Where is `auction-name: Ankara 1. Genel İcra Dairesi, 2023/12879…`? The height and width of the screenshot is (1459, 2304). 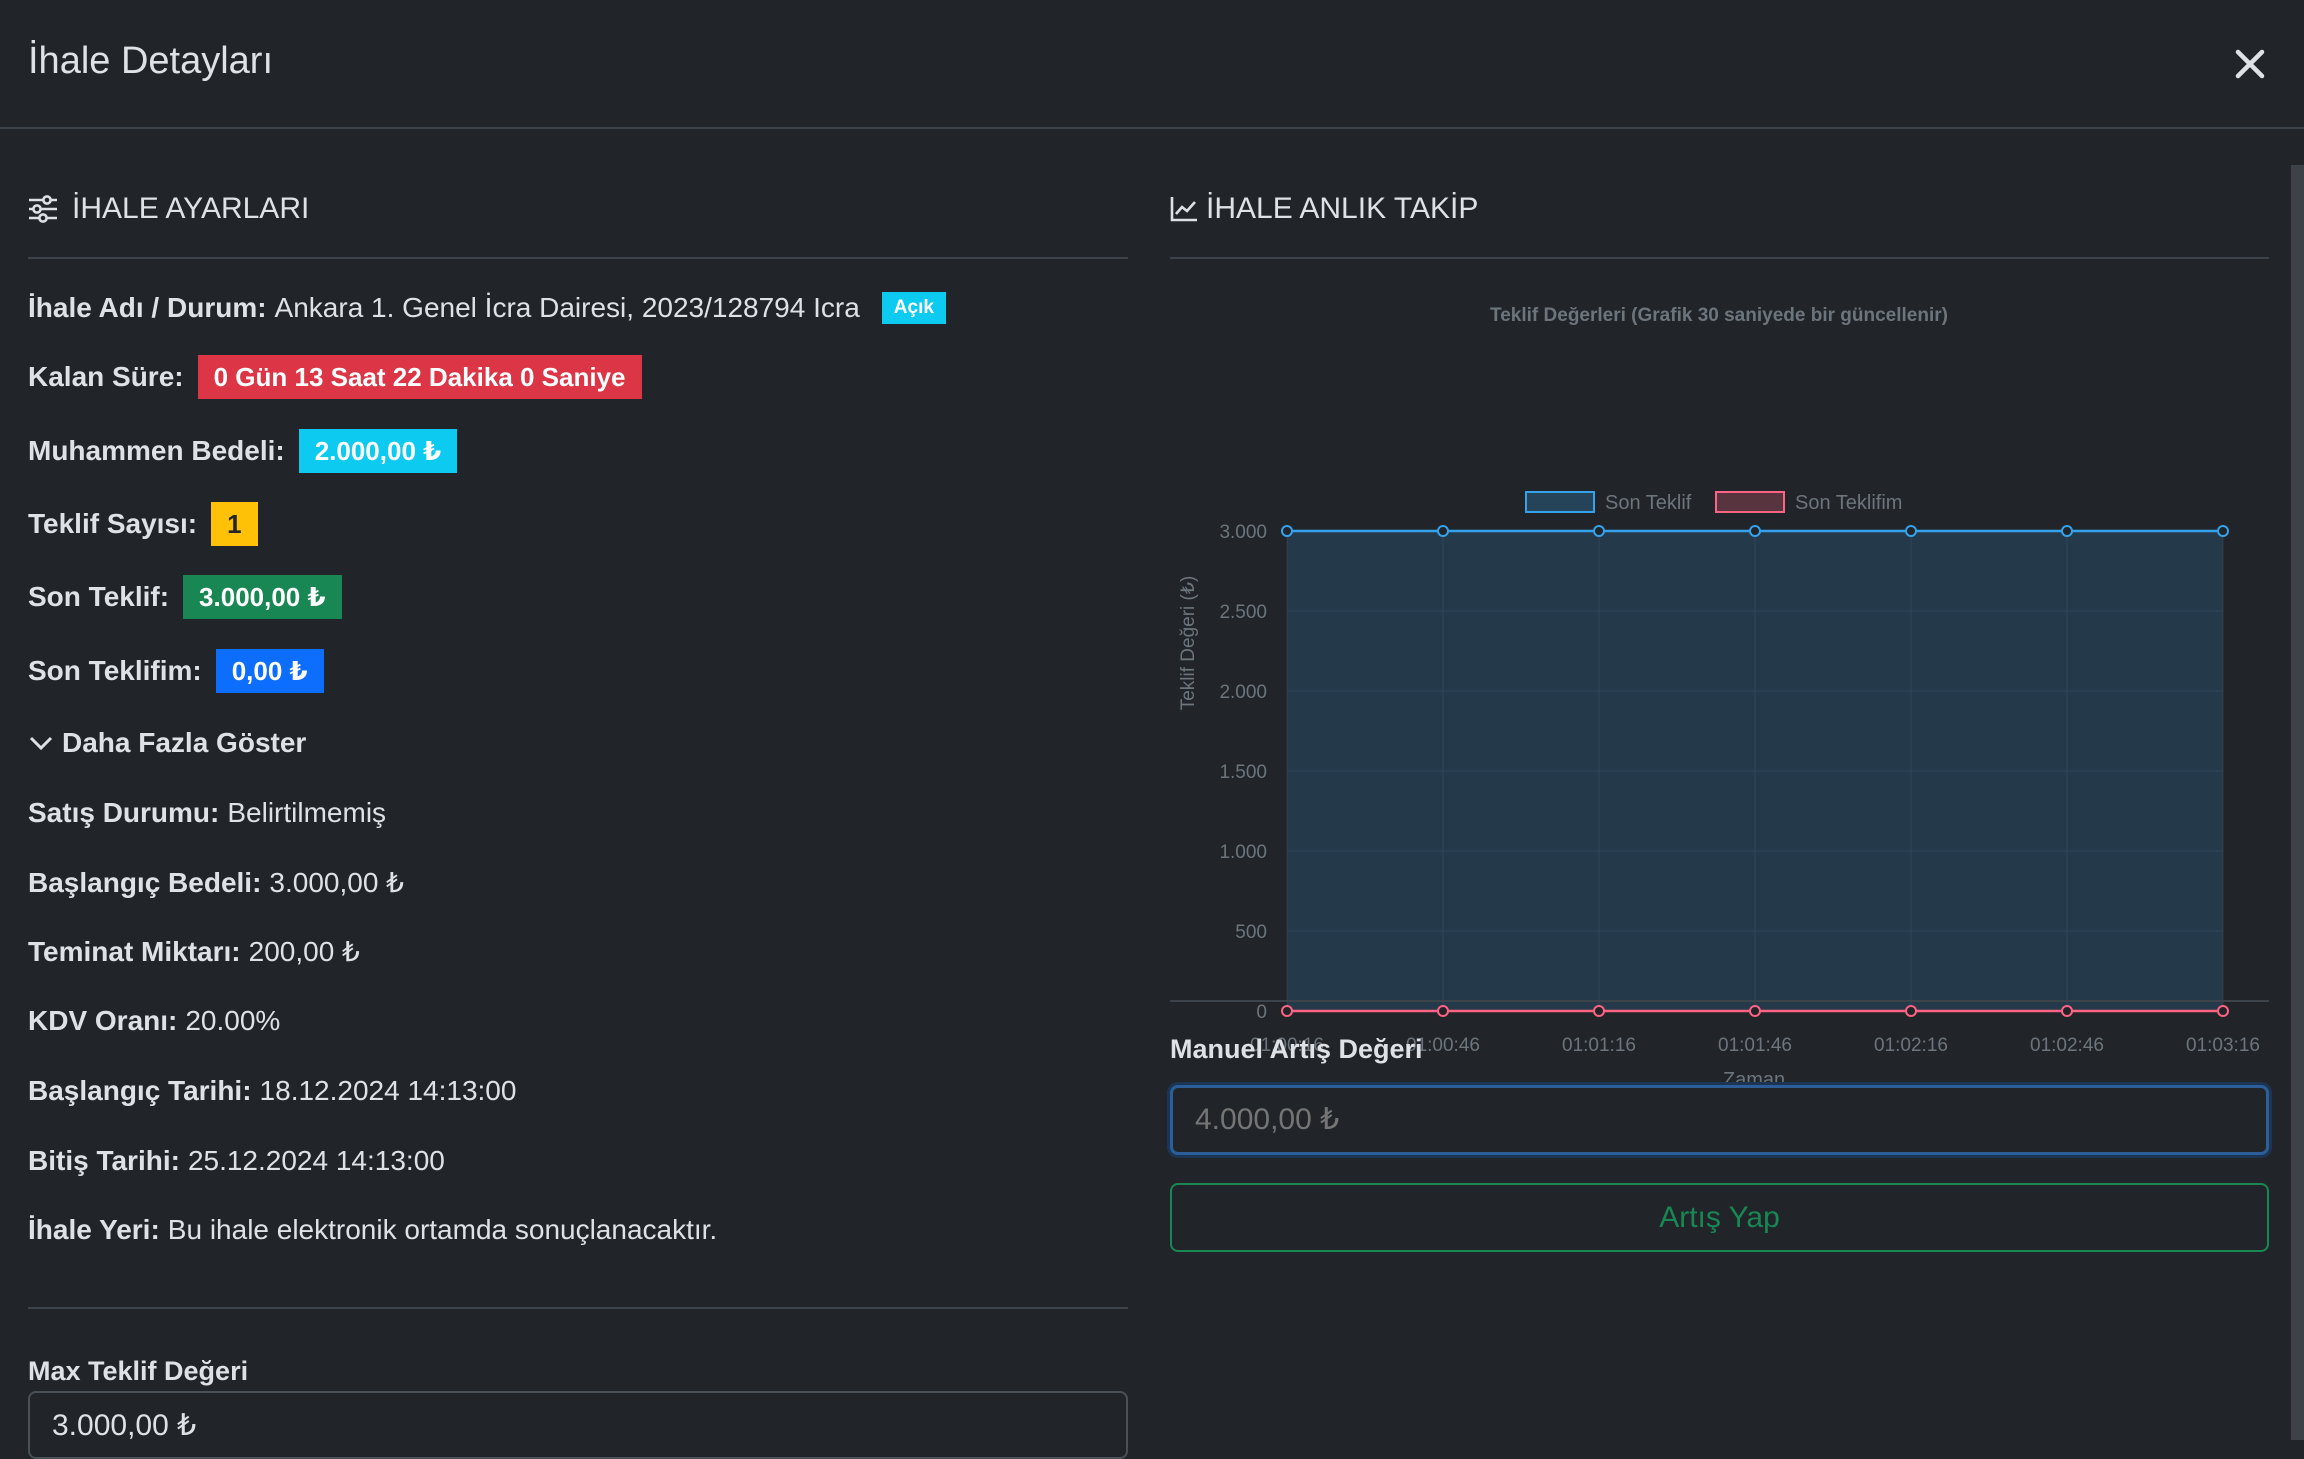
auction-name: Ankara 1. Genel İcra Dairesi, 2023/12879… is located at coordinates (567, 307).